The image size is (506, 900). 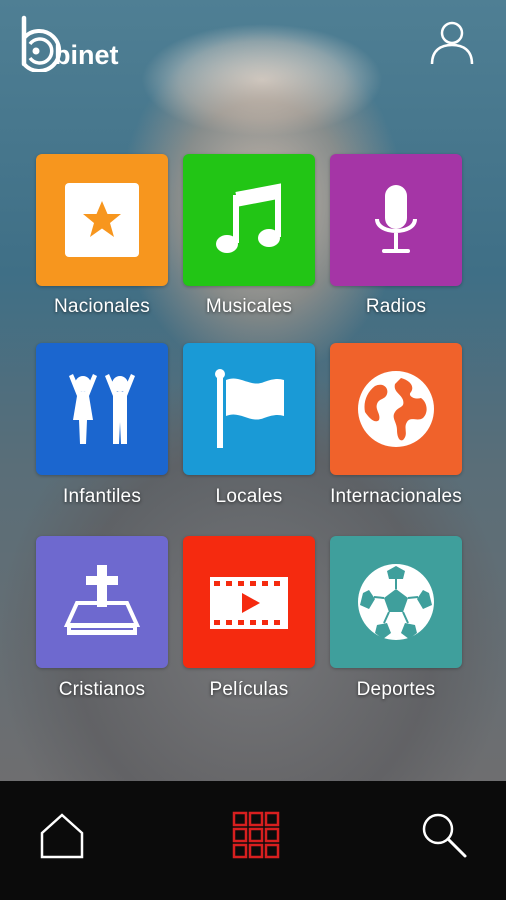 What do you see at coordinates (102, 306) in the screenshot?
I see `category-label-nacionales: Nacionales` at bounding box center [102, 306].